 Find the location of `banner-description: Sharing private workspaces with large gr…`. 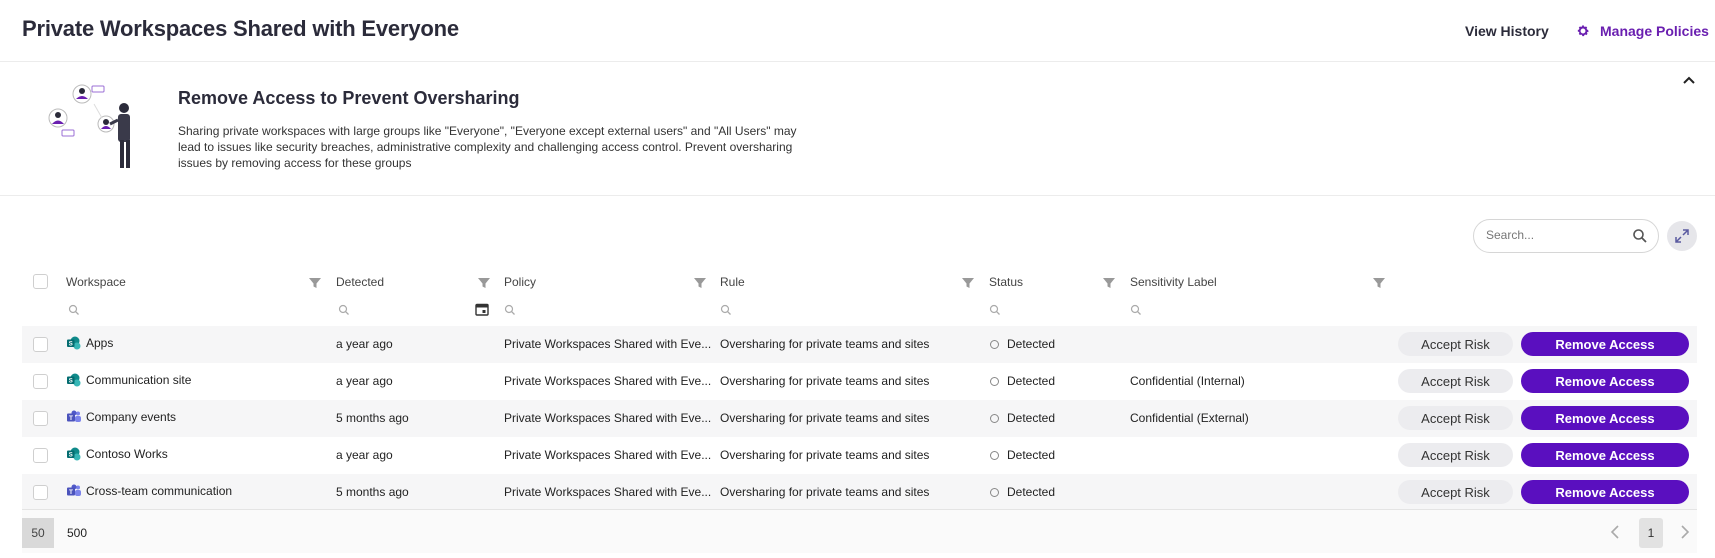

banner-description: Sharing private workspaces with large gr… is located at coordinates (487, 147).